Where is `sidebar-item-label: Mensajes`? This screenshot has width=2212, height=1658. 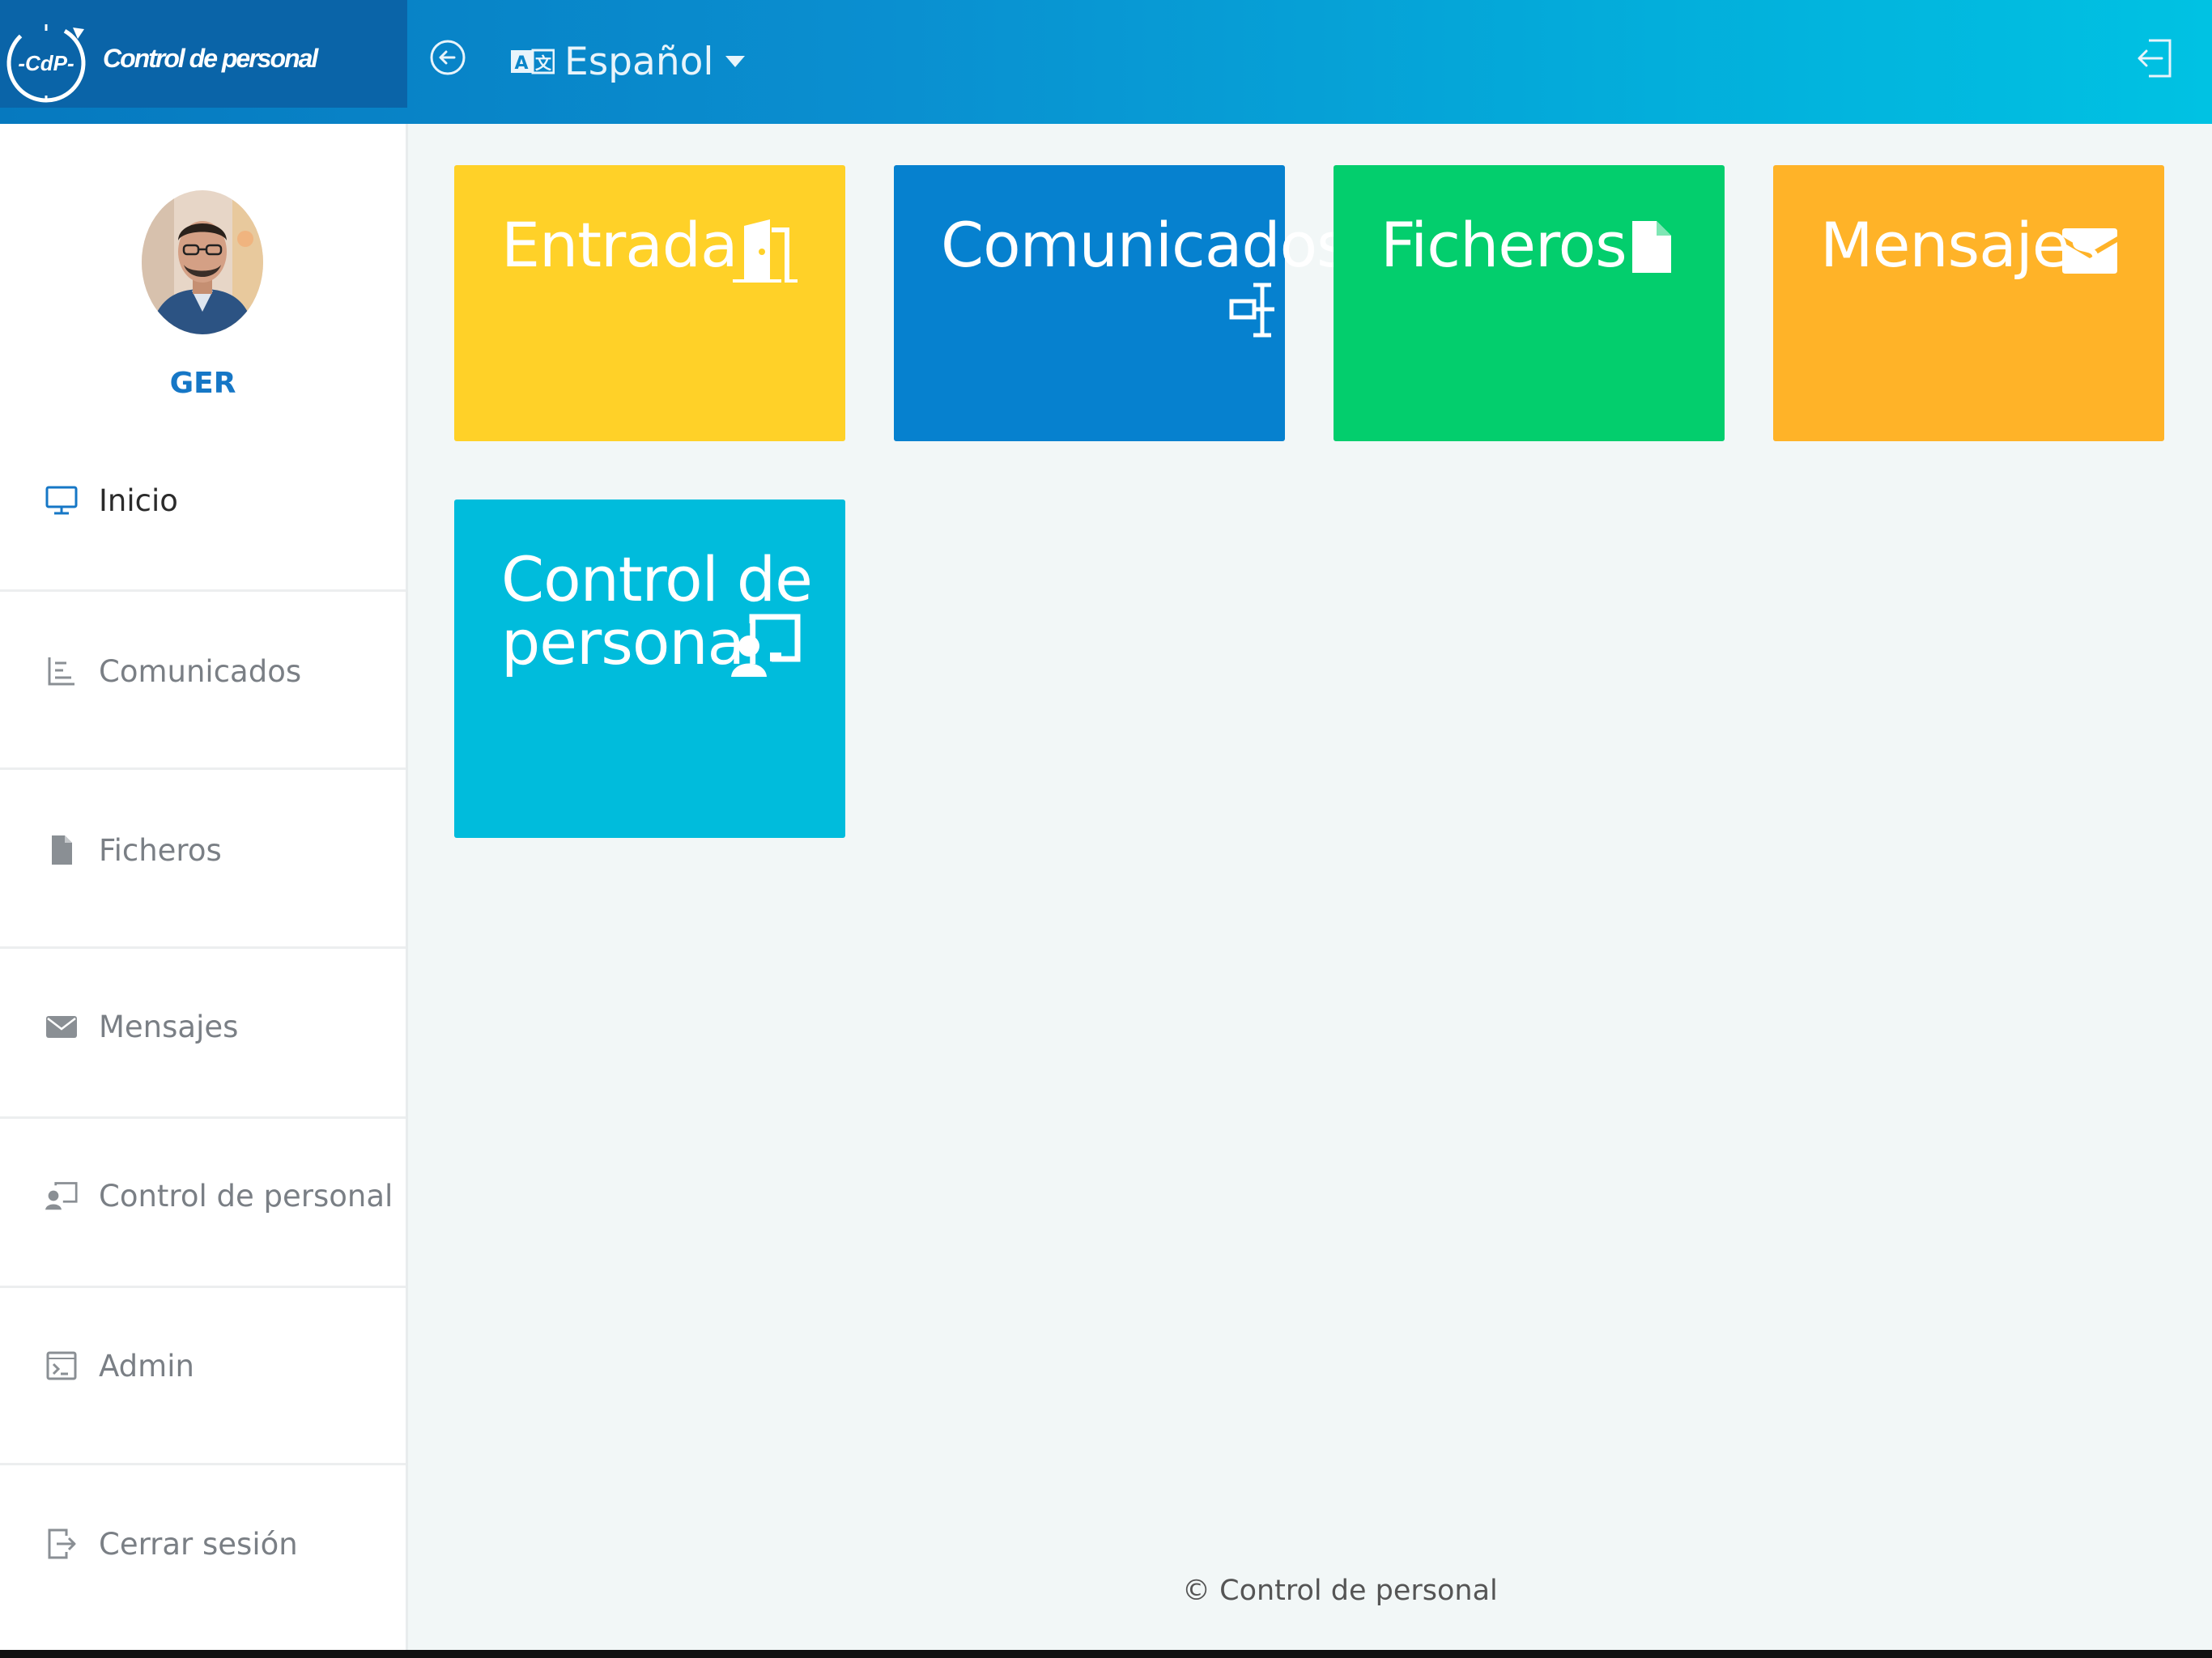 sidebar-item-label: Mensajes is located at coordinates (169, 1026).